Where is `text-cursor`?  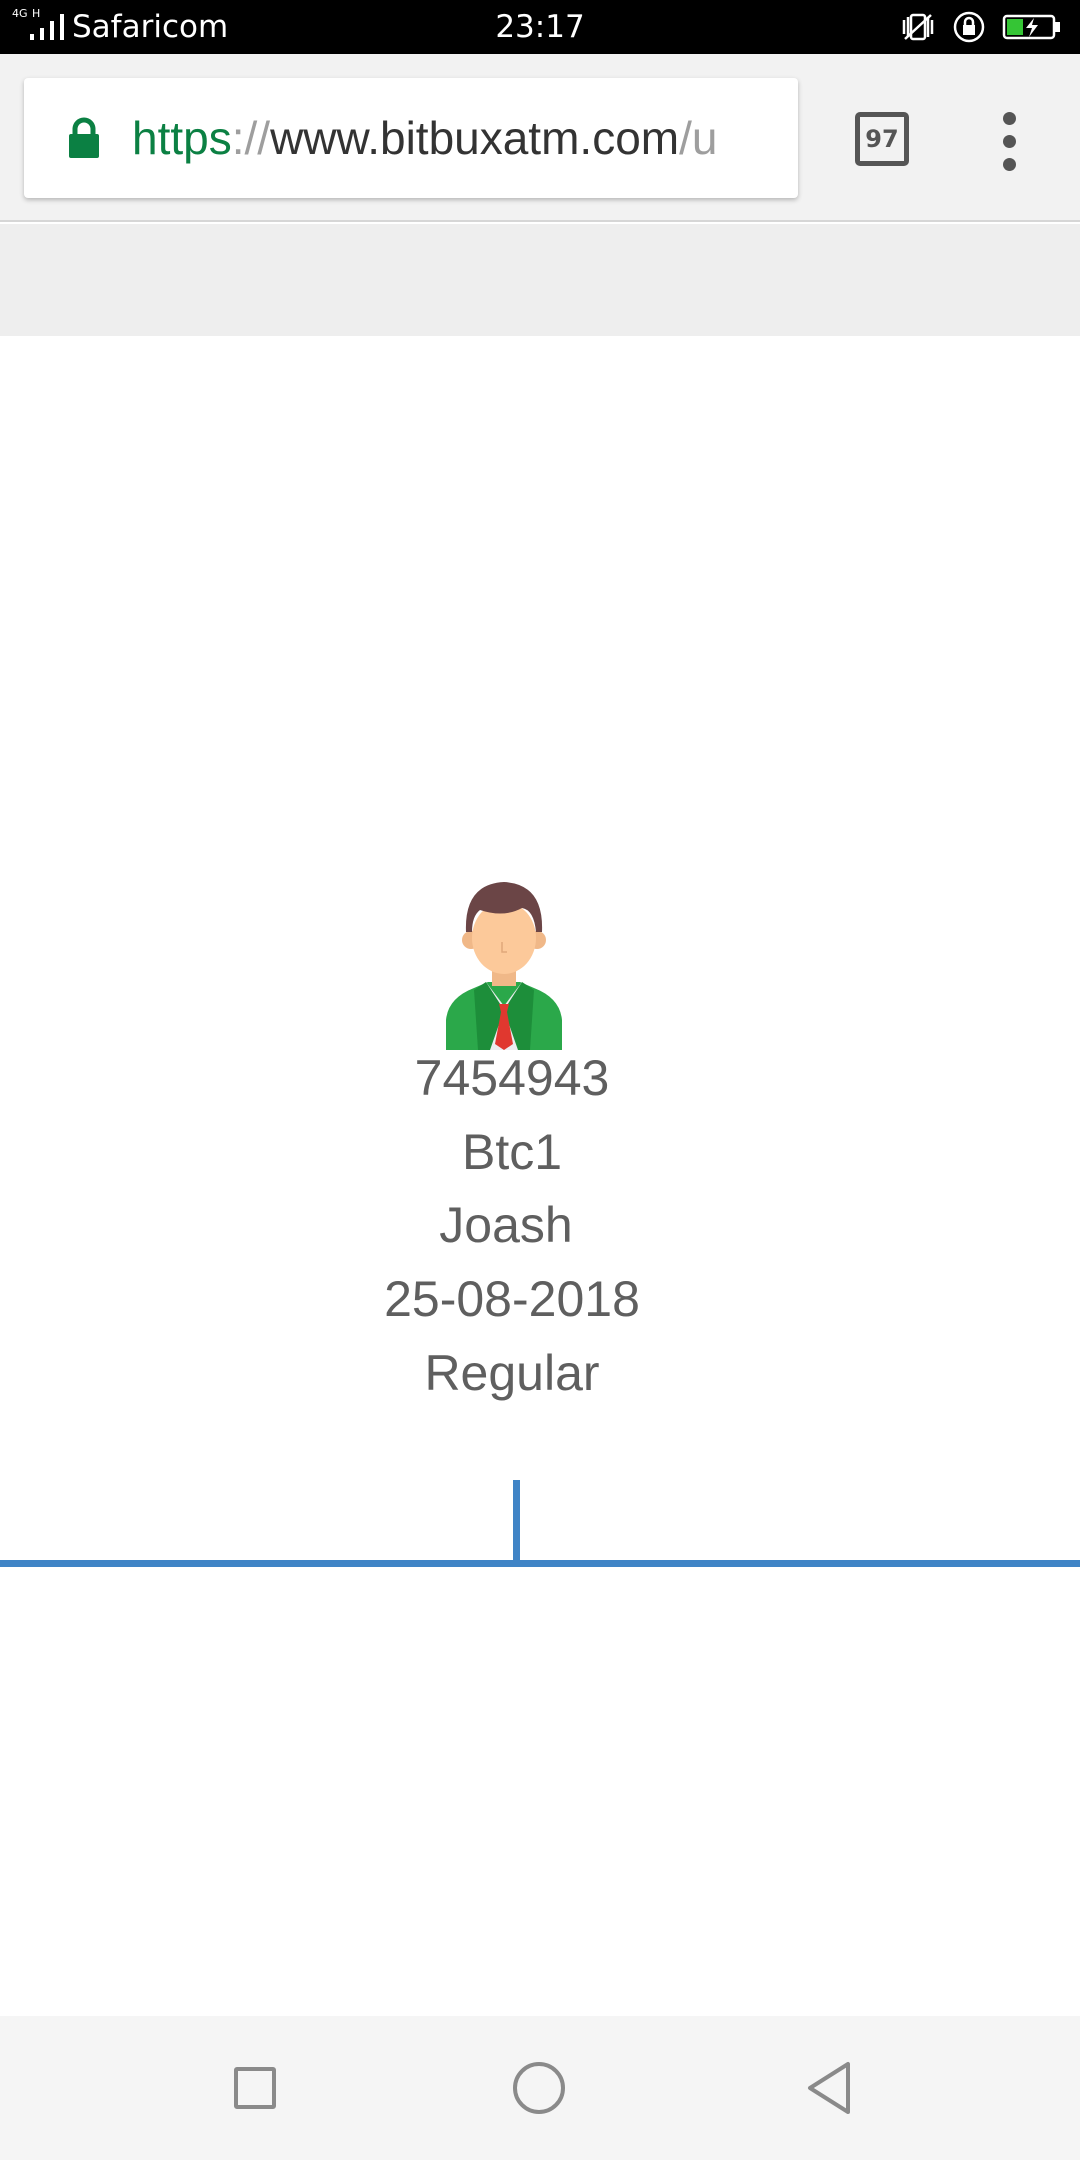
text-cursor is located at coordinates (516, 1521).